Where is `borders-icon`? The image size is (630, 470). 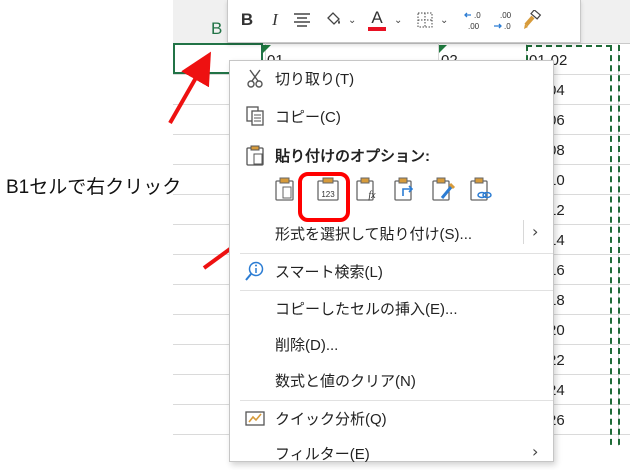
borders-icon is located at coordinates (425, 20).